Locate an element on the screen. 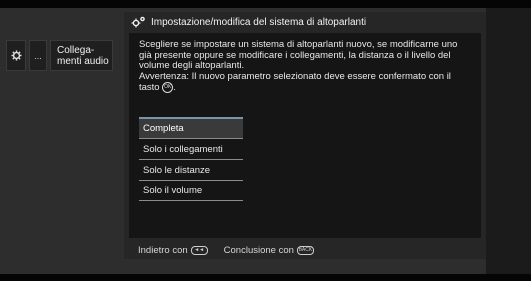 The image size is (531, 281). option-solo-collegamenti: Solo i collegamenti is located at coordinates (191, 148).